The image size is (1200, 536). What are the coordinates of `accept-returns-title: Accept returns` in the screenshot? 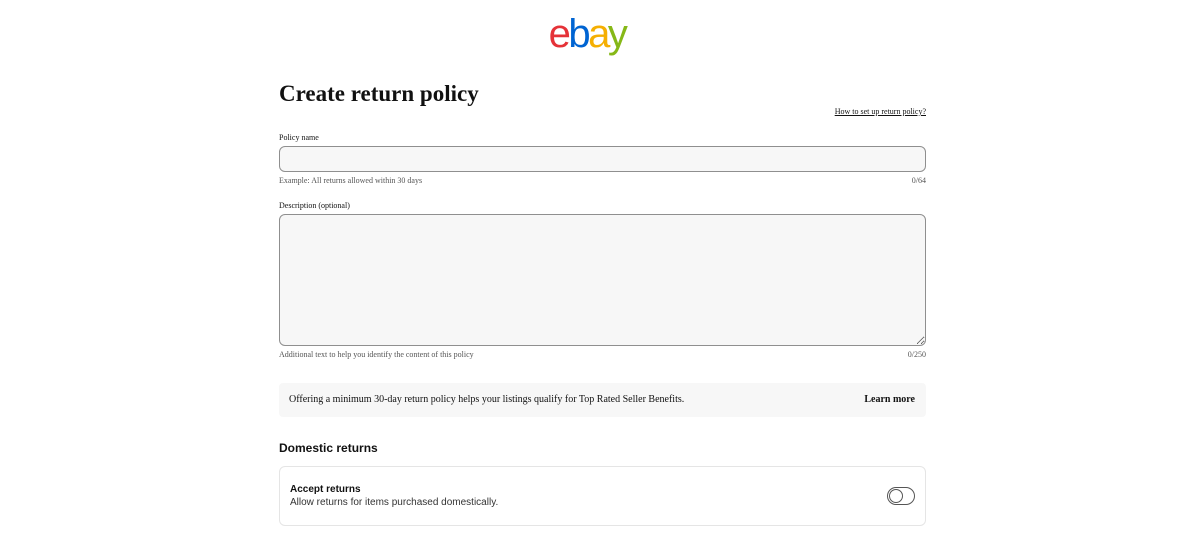 It's located at (325, 489).